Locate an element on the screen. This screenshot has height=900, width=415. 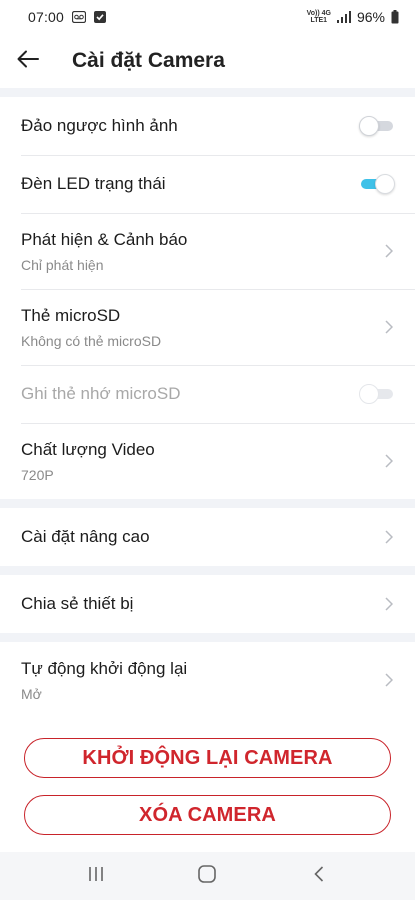
setting-status-led-label: Đèn LED trạng thái is located at coordinates (93, 183).